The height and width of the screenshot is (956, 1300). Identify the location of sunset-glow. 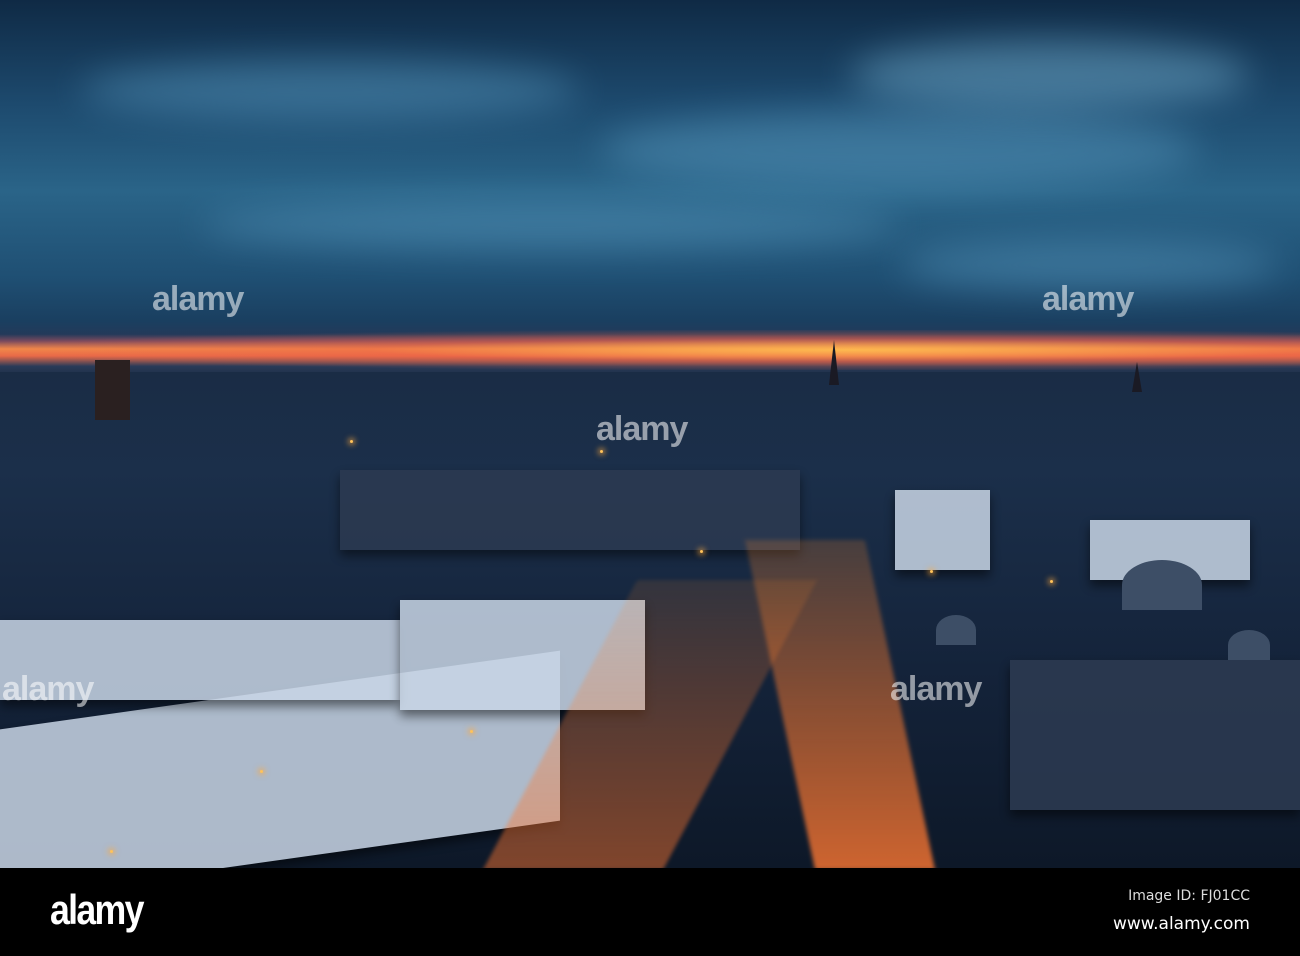
(650, 350).